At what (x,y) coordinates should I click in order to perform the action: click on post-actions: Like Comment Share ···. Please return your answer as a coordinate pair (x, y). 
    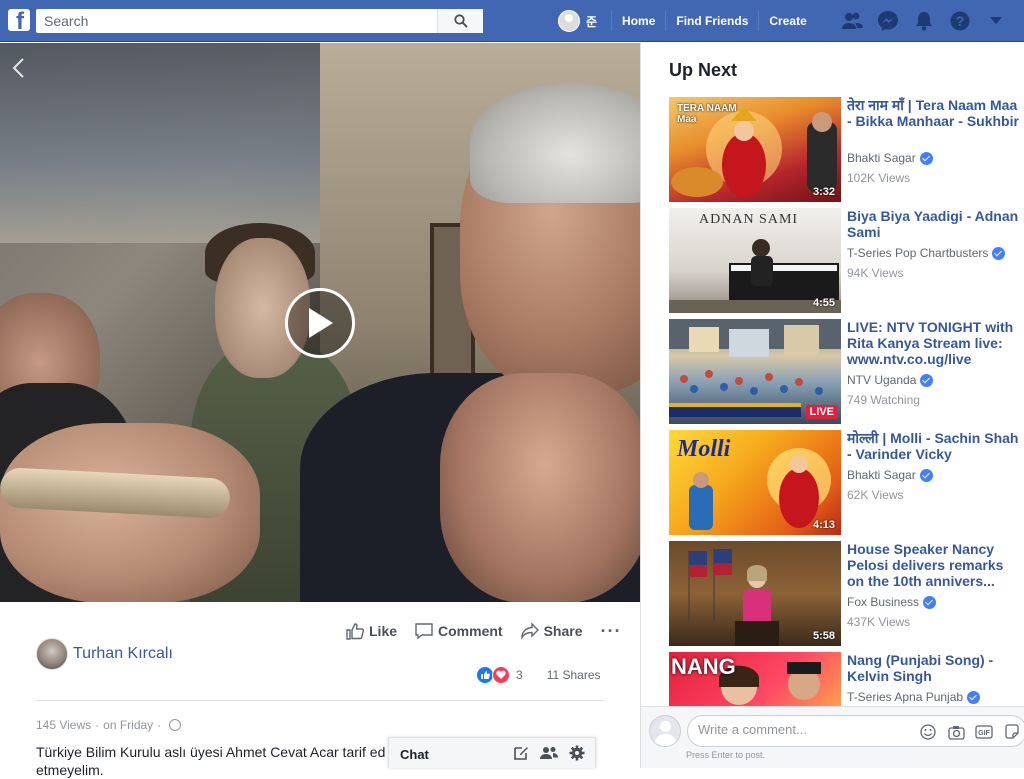
    Looking at the image, I should click on (483, 631).